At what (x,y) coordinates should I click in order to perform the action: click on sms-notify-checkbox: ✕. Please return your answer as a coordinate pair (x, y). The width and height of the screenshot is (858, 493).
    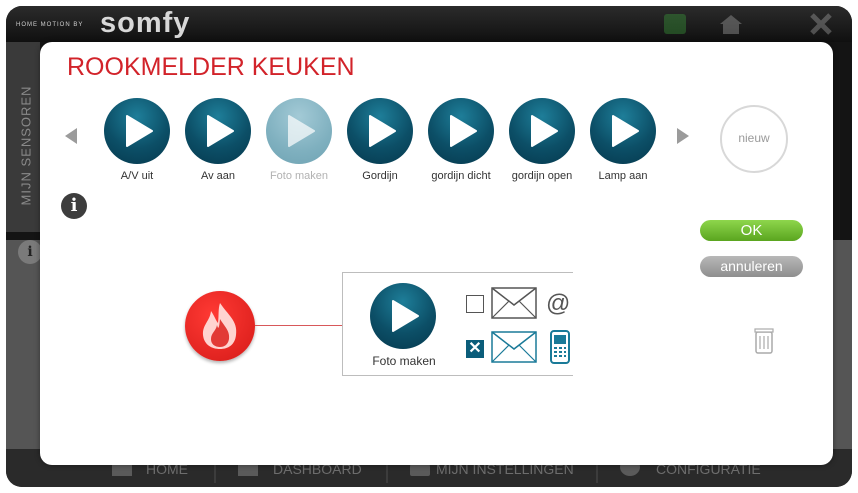
    Looking at the image, I should click on (475, 349).